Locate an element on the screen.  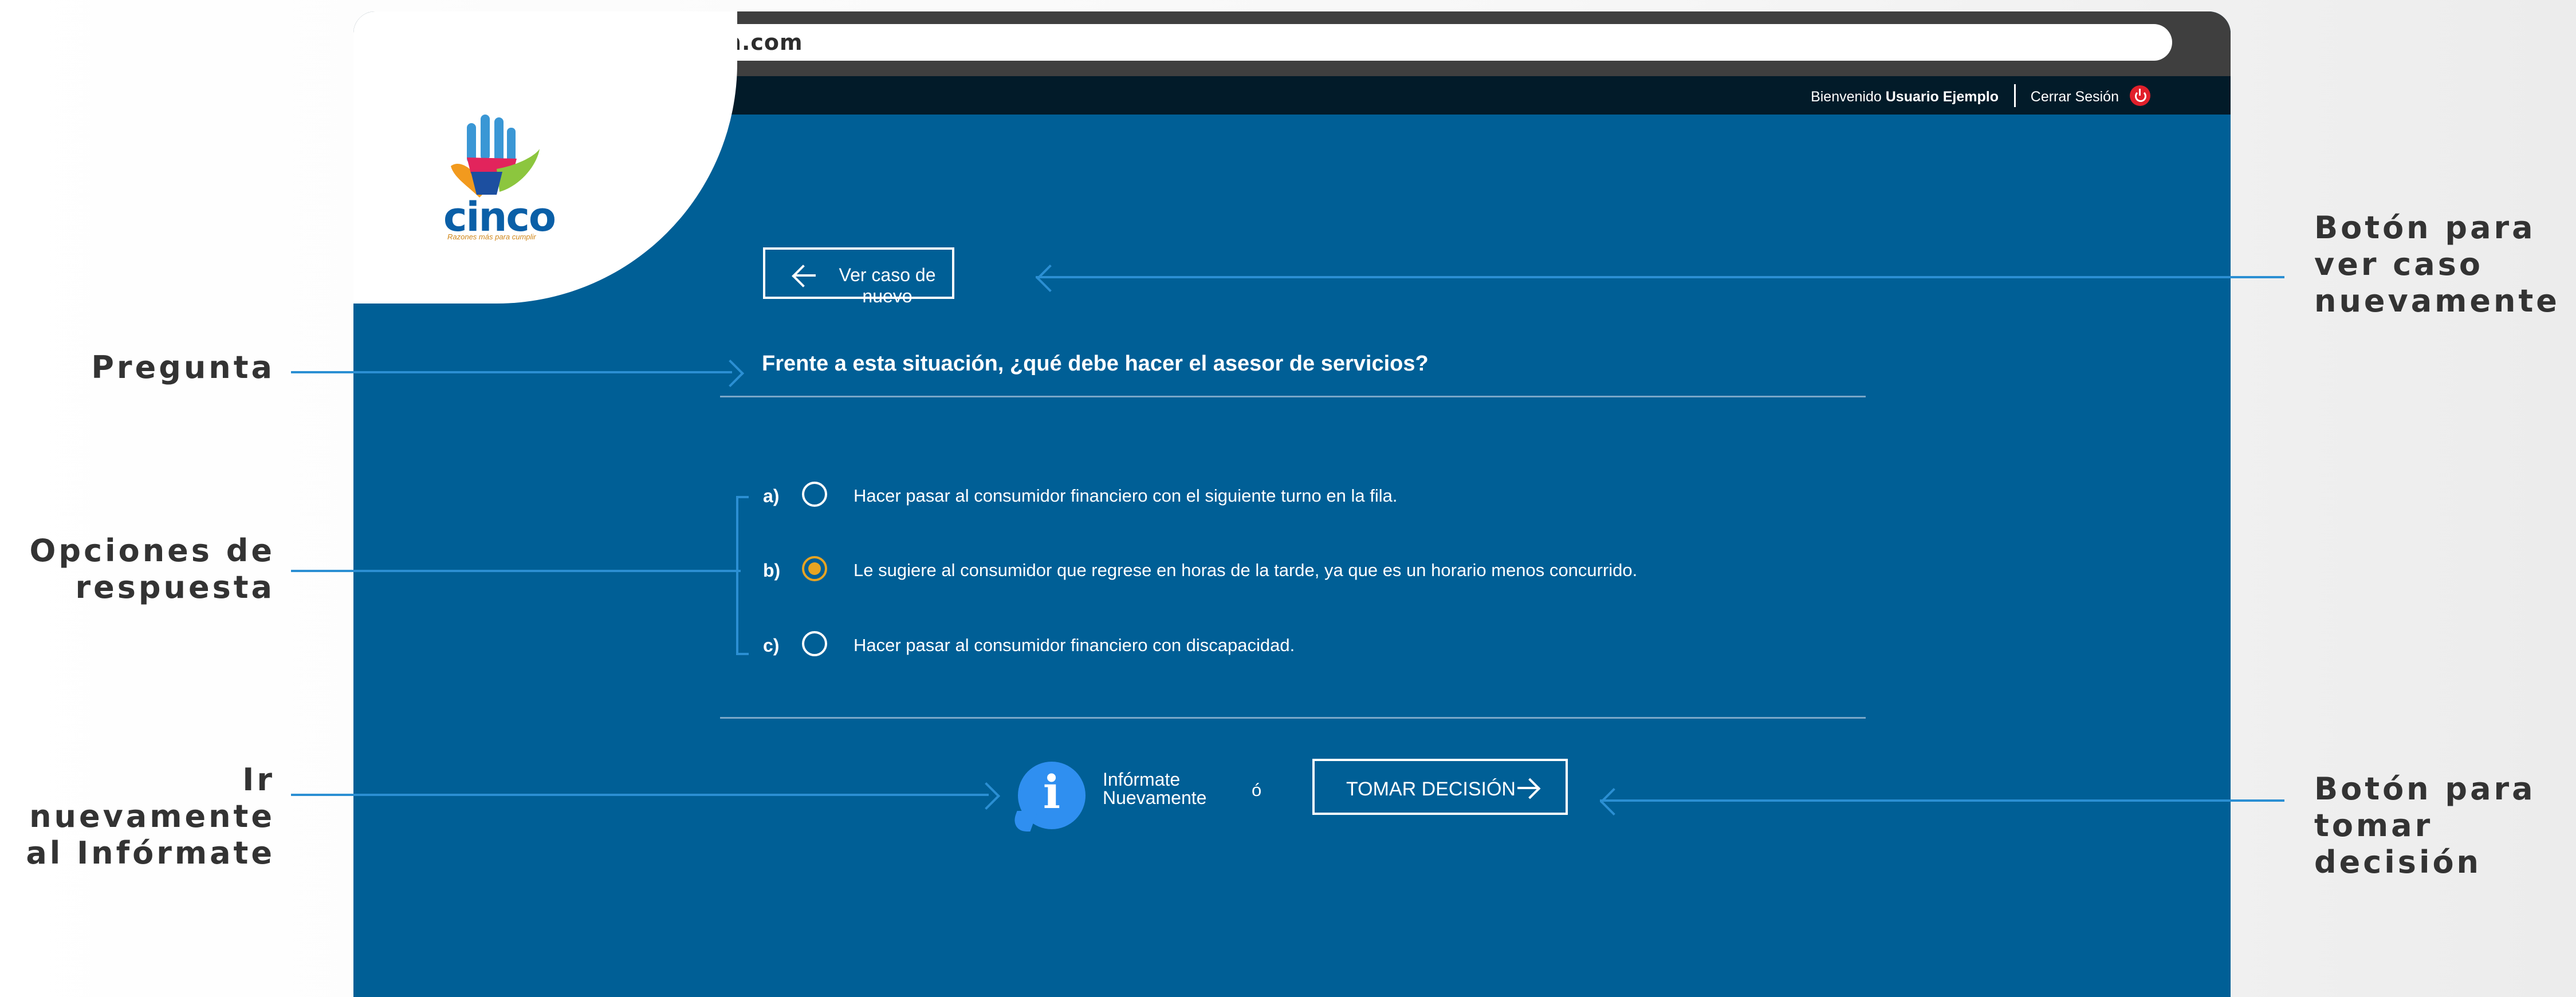
annotation-decision: Botón para tomar decisión is located at coordinates (2443, 826).